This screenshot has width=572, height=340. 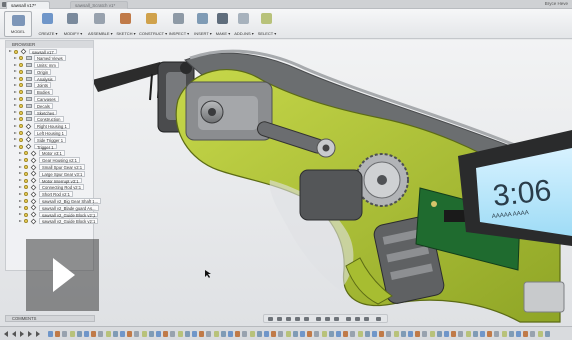 What do you see at coordinates (223, 24) in the screenshot?
I see `make-menu: MAKE ▾` at bounding box center [223, 24].